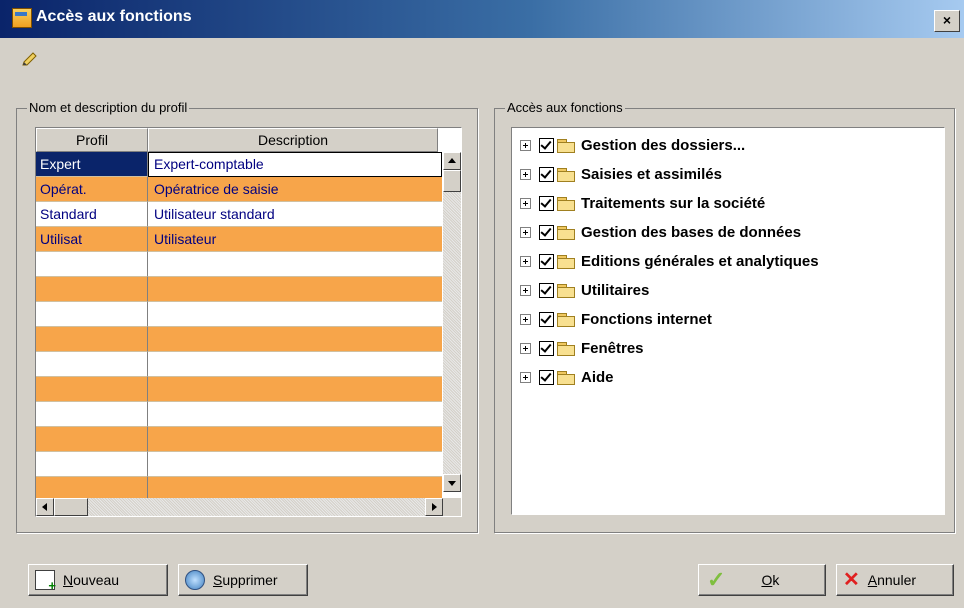  Describe the element at coordinates (947, 21) in the screenshot. I see `close-button: ×` at that location.